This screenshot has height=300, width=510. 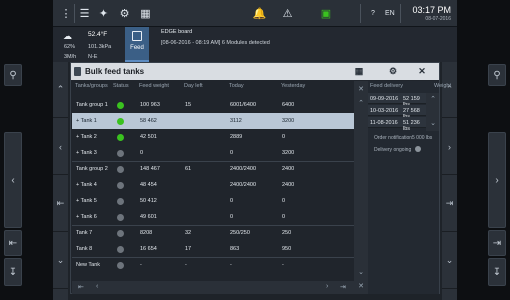 What do you see at coordinates (431, 10) in the screenshot?
I see `clock-time: 03:17 PM` at bounding box center [431, 10].